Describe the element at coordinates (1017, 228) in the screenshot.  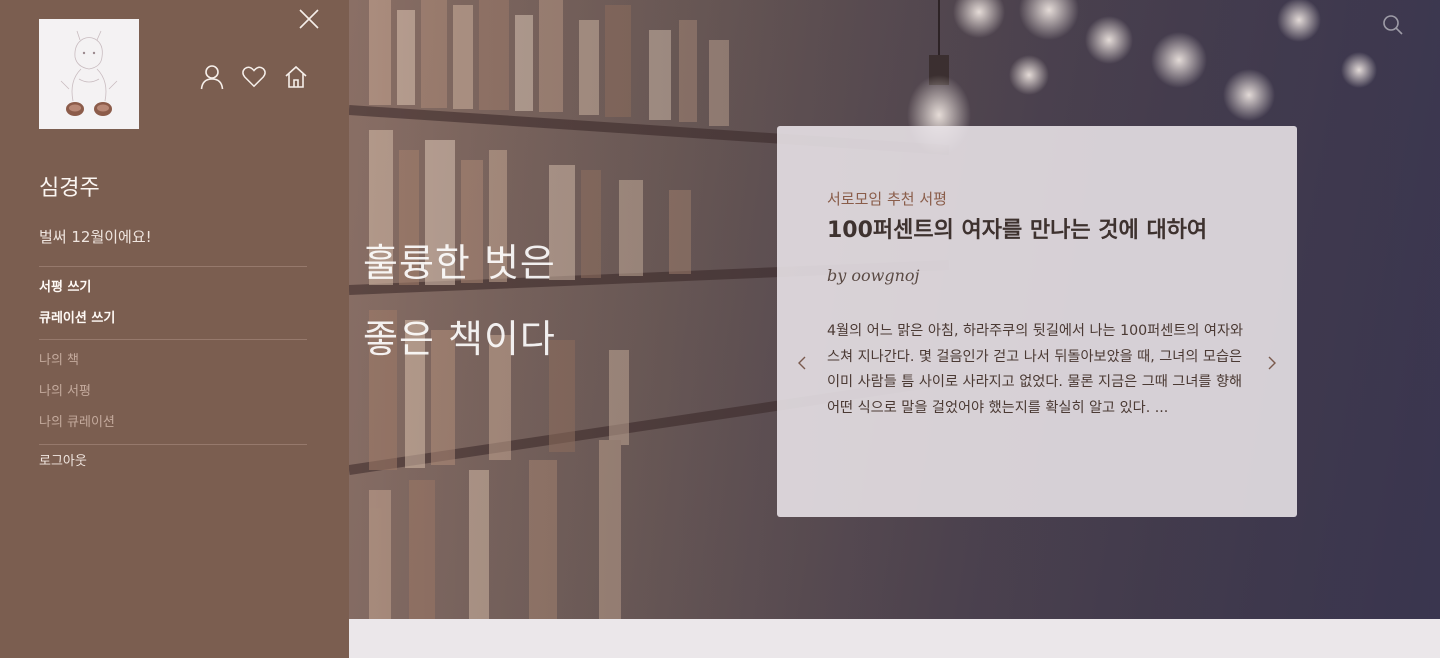
I see `review-title: 100퍼센트의 여자를 만나는 것에 대하여` at that location.